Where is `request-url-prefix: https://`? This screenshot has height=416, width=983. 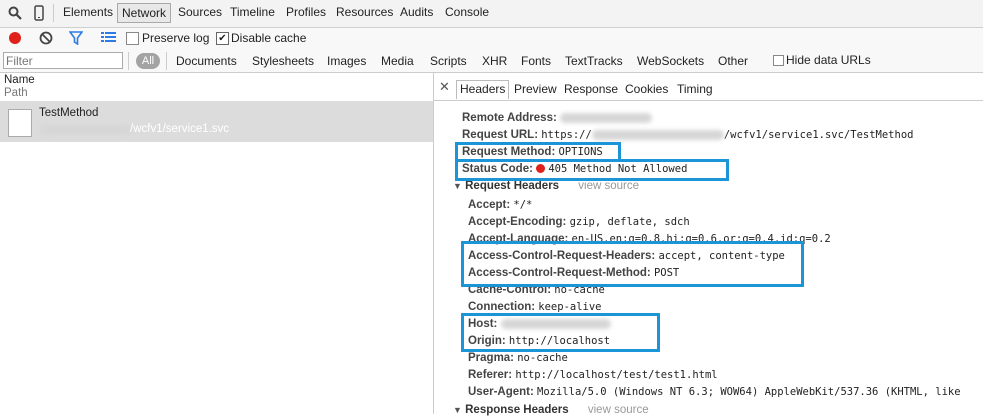 request-url-prefix: https:// is located at coordinates (566, 135).